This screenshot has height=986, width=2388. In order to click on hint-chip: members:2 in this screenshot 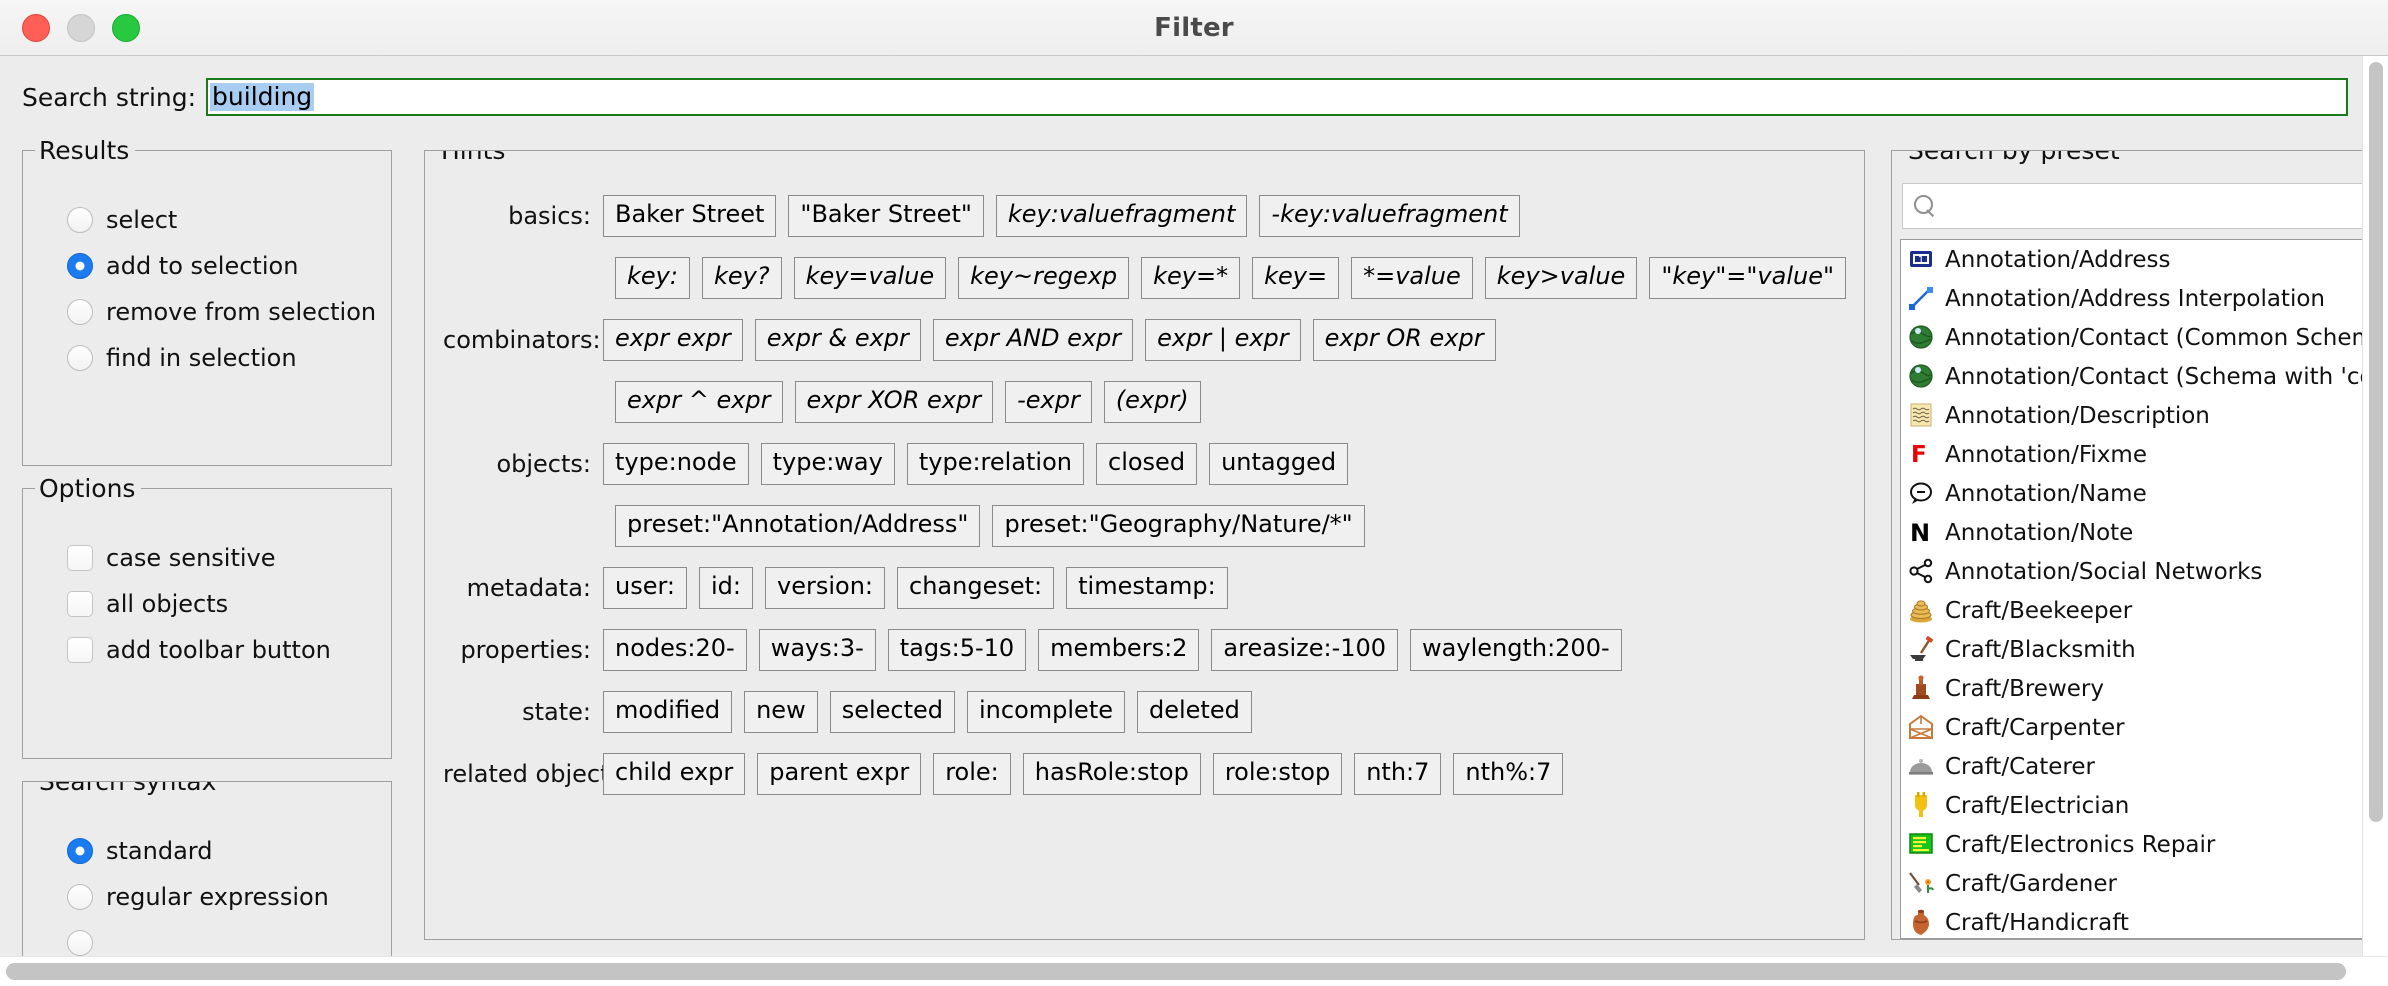, I will do `click(1119, 650)`.